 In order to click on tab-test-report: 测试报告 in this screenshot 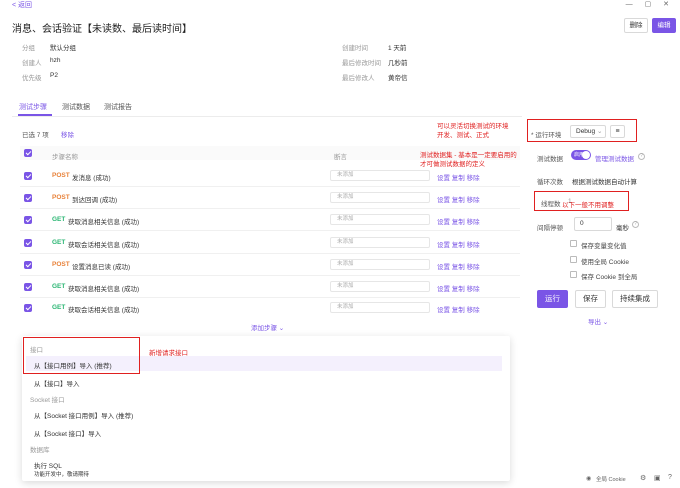, I will do `click(118, 107)`.